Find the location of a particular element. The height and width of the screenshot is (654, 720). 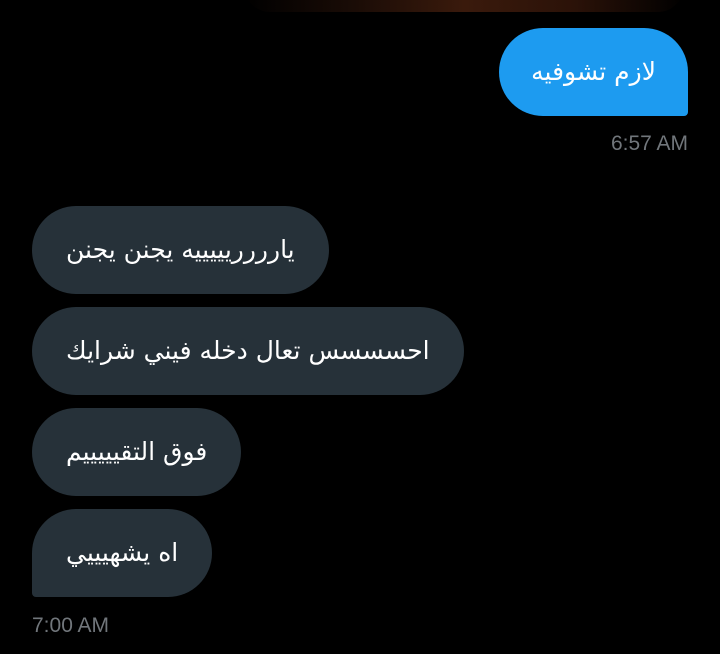

received-message-bubble: اه يشهيييي is located at coordinates (122, 553).